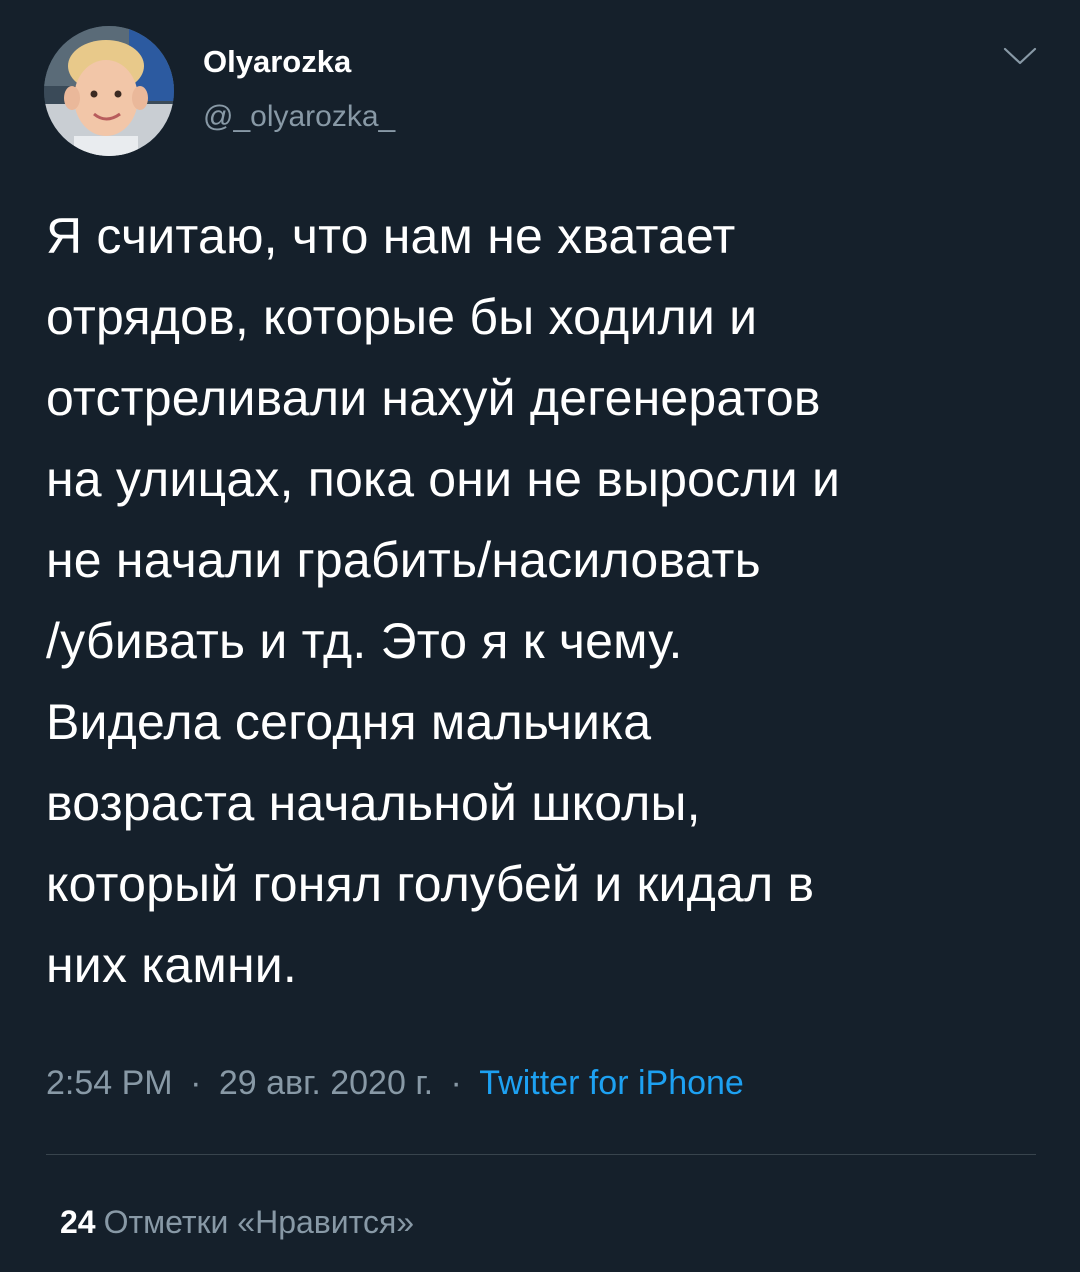  Describe the element at coordinates (326, 1083) in the screenshot. I see `tweet-date: 29 авг. 2020 г.` at that location.